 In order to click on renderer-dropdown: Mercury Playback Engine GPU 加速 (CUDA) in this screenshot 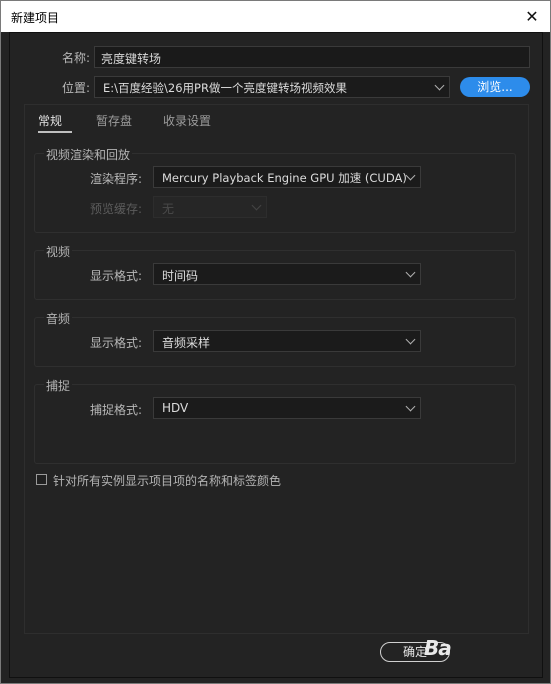, I will do `click(287, 177)`.